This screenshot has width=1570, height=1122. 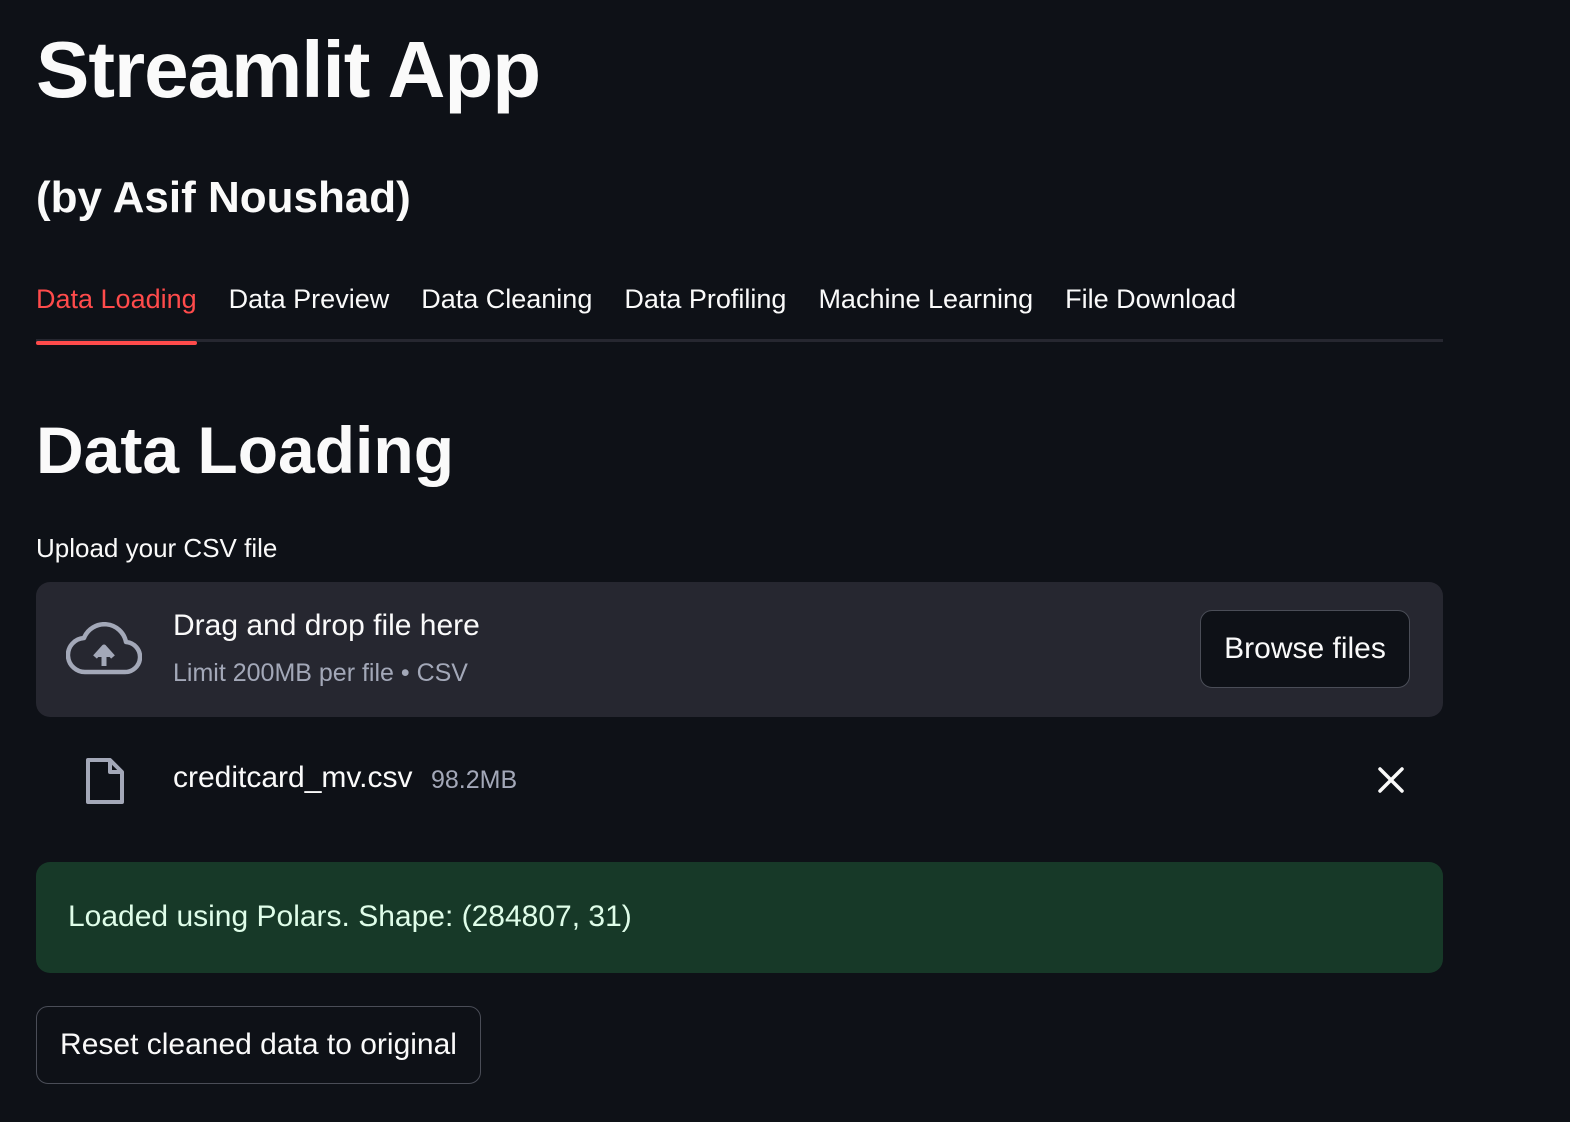 I want to click on tab-file-download: File Download, so click(x=1150, y=308).